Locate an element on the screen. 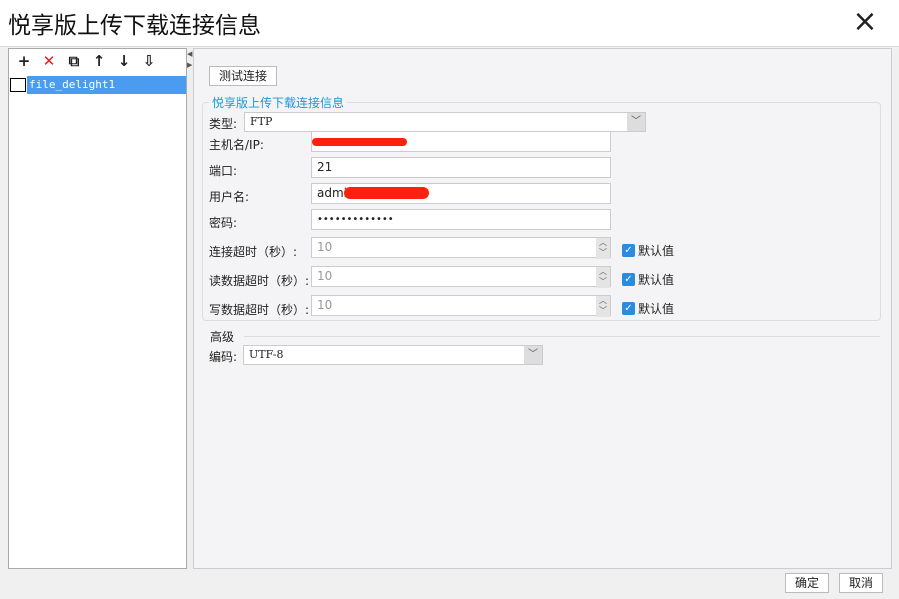 The width and height of the screenshot is (899, 599). list-item: file_delight1 is located at coordinates (98, 85).